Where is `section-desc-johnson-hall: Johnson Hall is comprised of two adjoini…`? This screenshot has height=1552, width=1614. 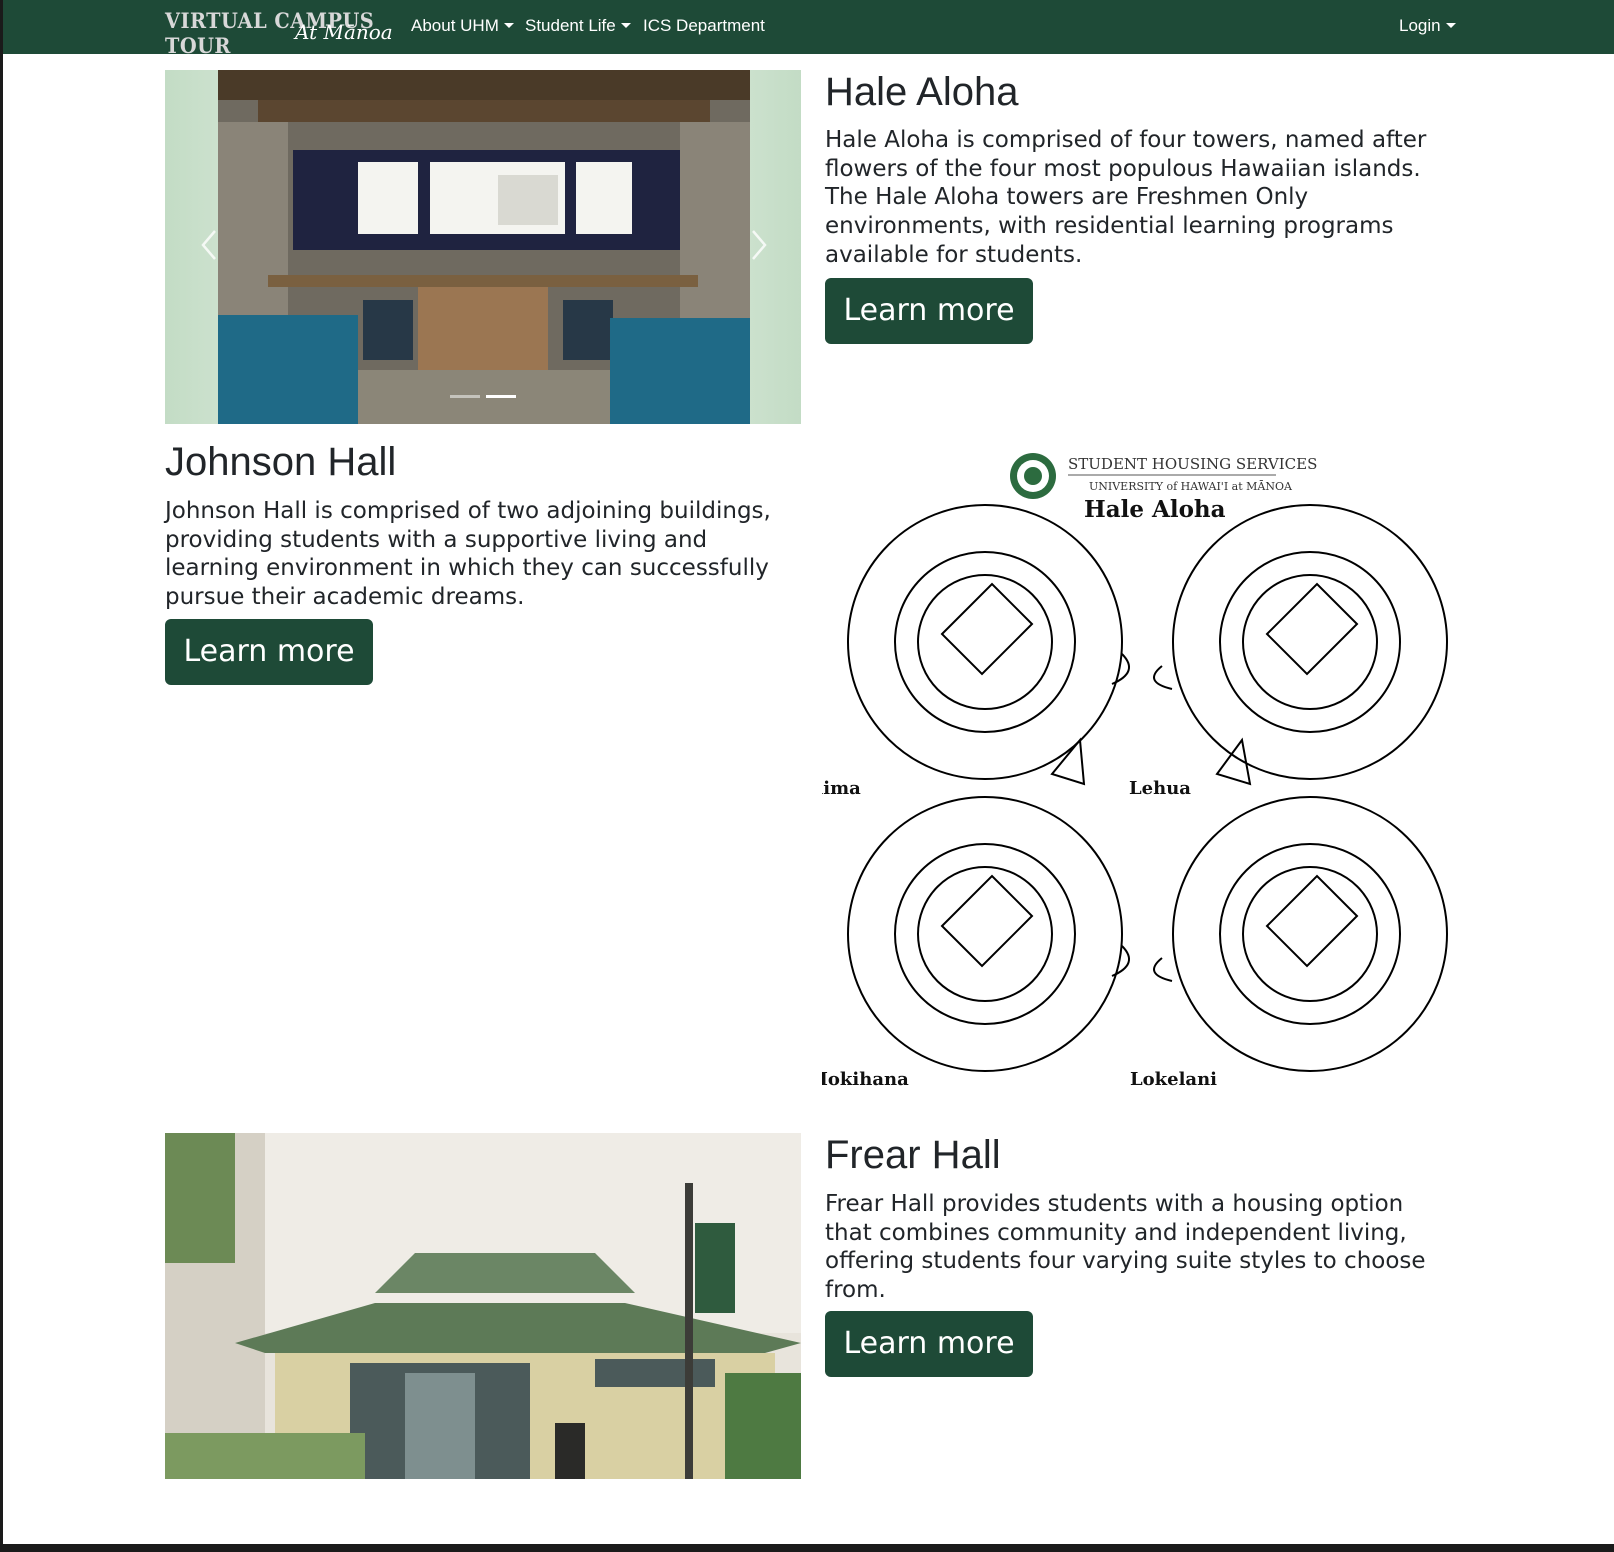 section-desc-johnson-hall: Johnson Hall is comprised of two adjoini… is located at coordinates (468, 554).